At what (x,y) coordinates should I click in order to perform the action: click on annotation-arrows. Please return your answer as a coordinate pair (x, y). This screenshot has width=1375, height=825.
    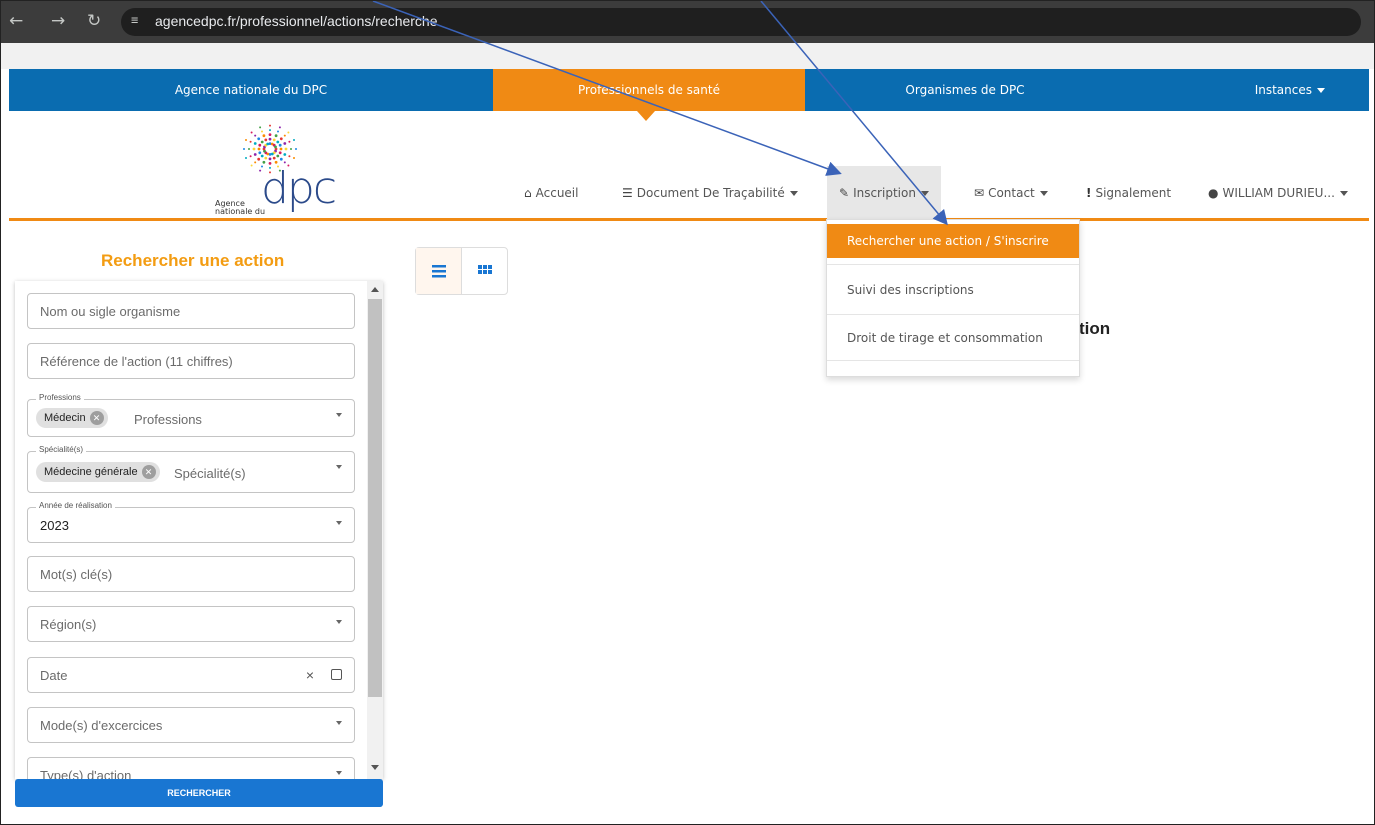
    Looking at the image, I should click on (660, 113).